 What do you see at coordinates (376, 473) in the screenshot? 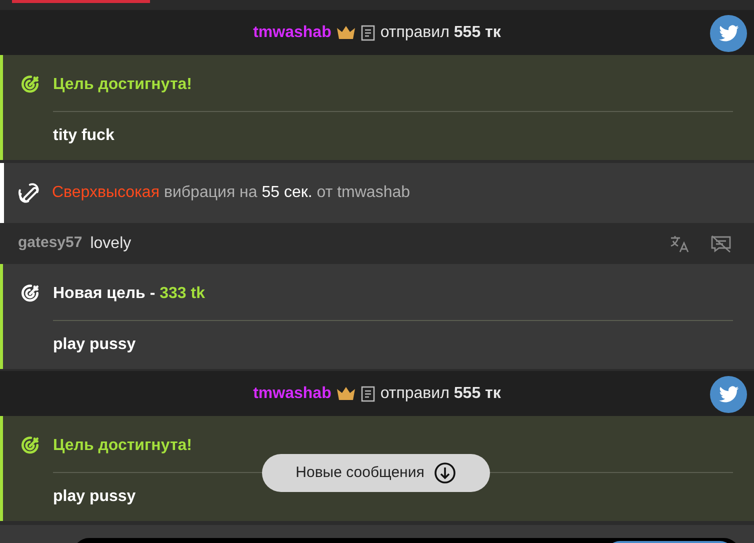
I see `new-messages-button: Новые сообщения` at bounding box center [376, 473].